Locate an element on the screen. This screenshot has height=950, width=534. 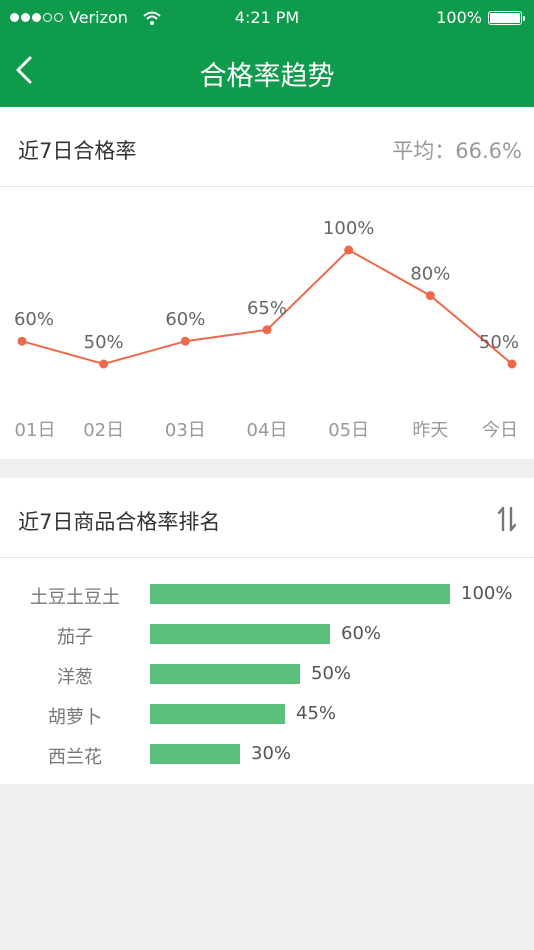
x-tick-label: 昨天 is located at coordinates (430, 430).